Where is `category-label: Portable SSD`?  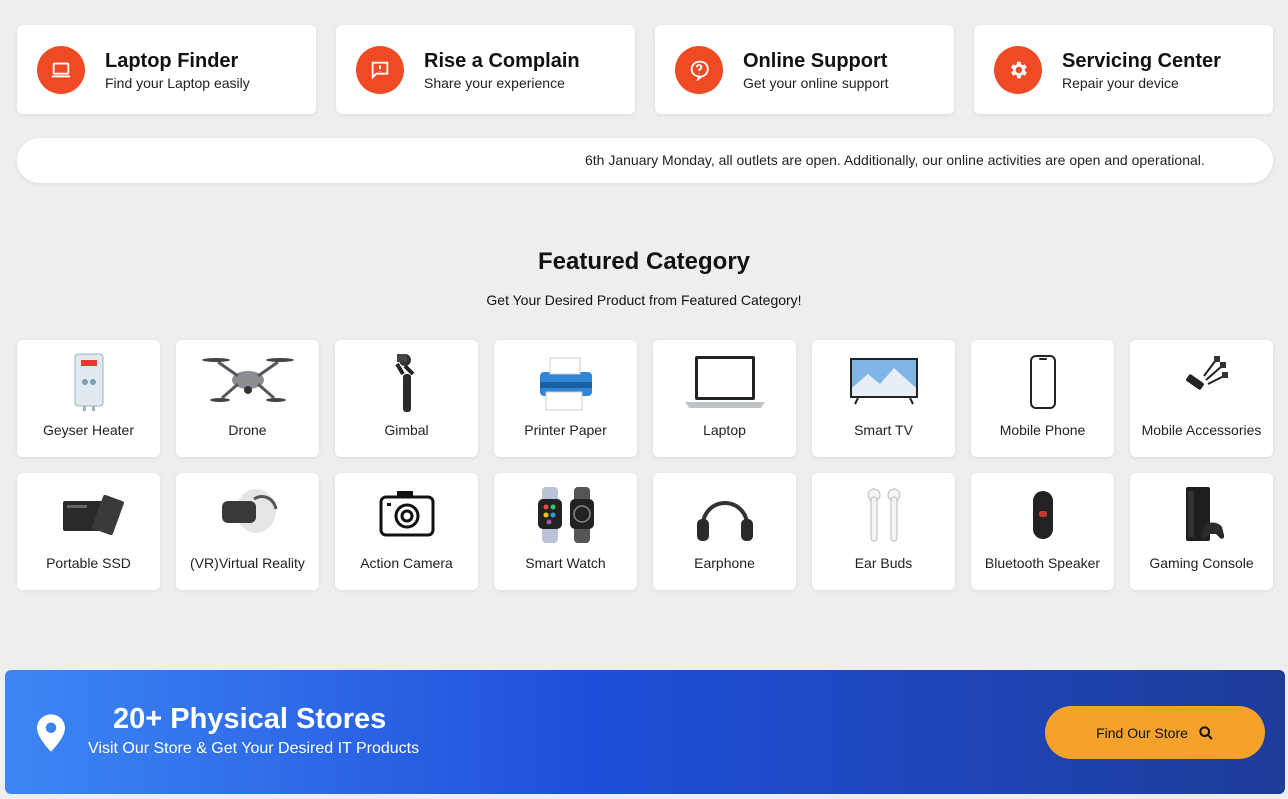 category-label: Portable SSD is located at coordinates (88, 563).